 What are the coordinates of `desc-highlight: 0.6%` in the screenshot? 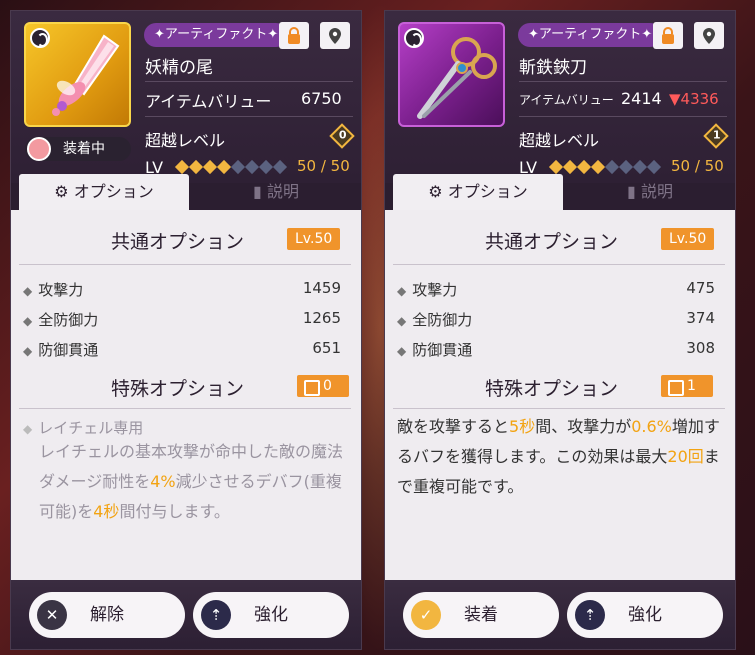 It's located at (651, 426).